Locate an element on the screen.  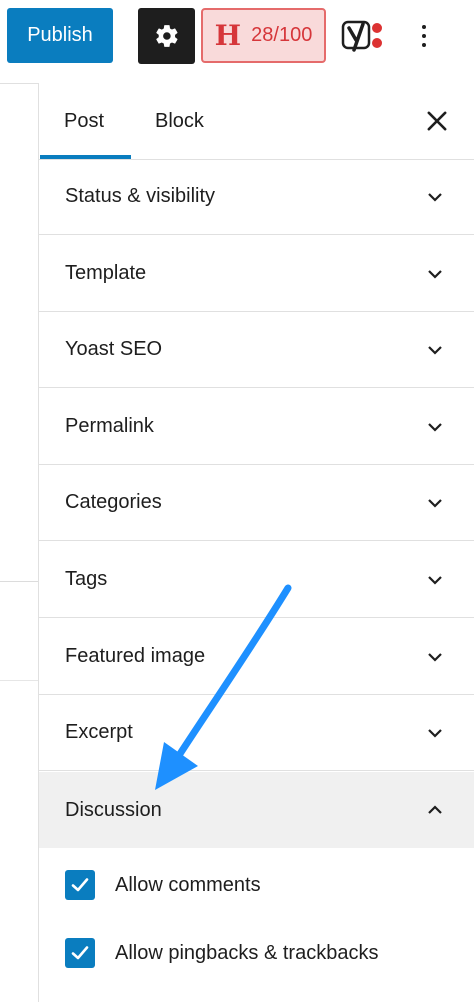
panel-status-visibility: Status & visibility is located at coordinates (256, 197).